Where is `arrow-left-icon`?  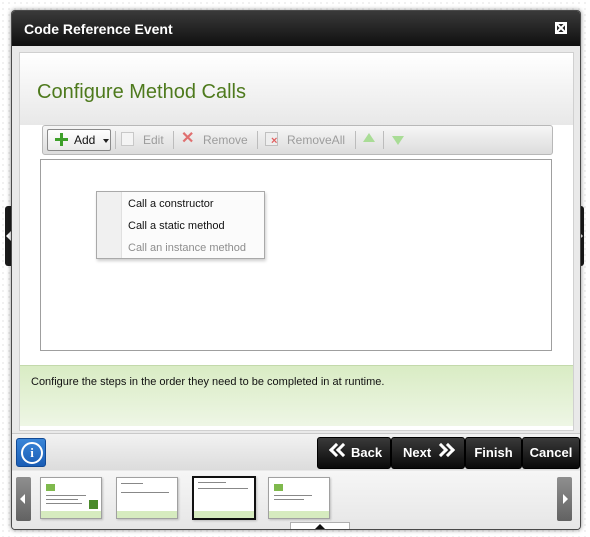 arrow-left-icon is located at coordinates (22, 499).